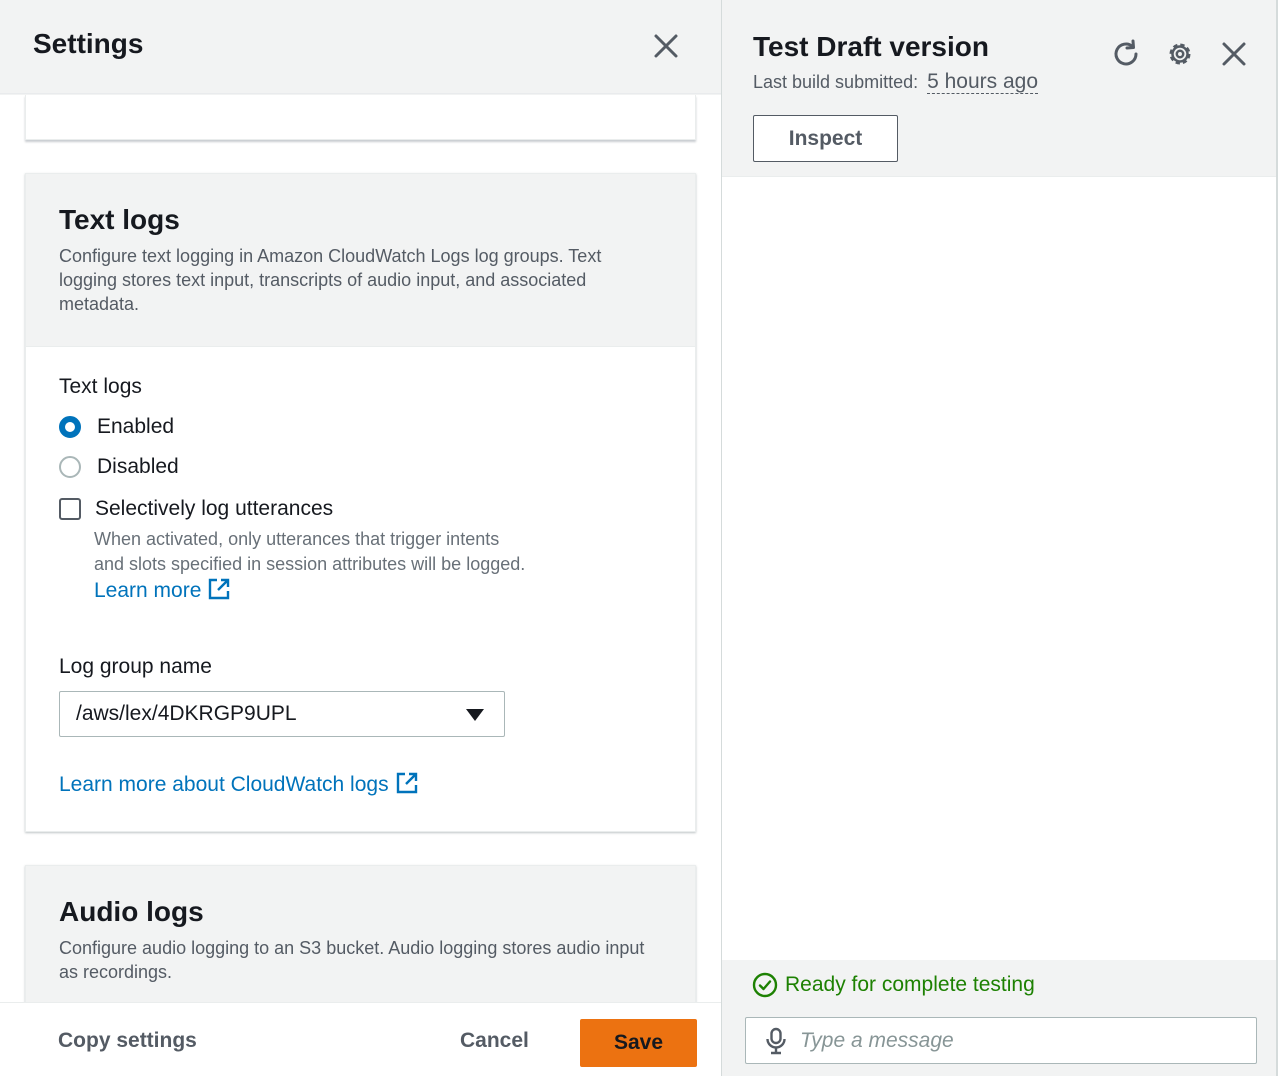 The height and width of the screenshot is (1076, 1280). I want to click on log-group-value: /aws/lex/4DKRGP9UPL, so click(186, 713).